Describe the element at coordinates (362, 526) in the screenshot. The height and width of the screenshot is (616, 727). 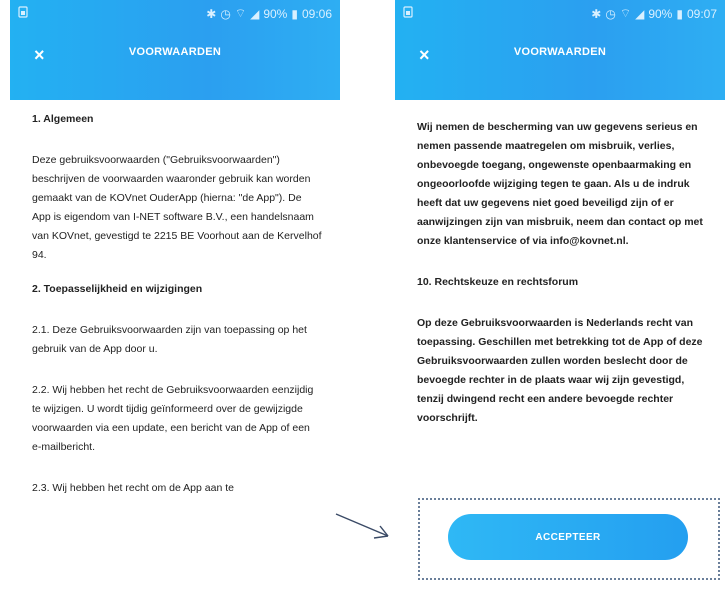
I see `pointer-arrow-icon` at that location.